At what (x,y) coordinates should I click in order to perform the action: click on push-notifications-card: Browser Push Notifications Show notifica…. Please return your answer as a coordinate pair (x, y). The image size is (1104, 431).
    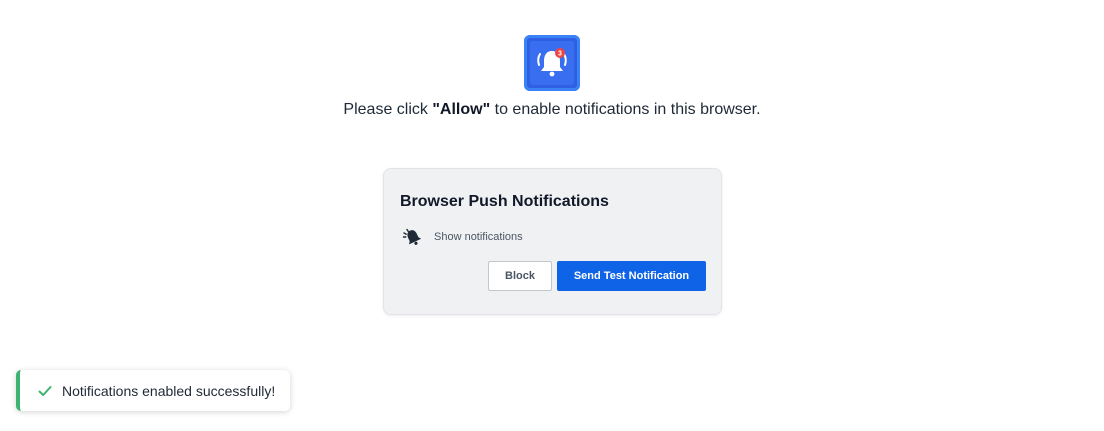
    Looking at the image, I should click on (552, 241).